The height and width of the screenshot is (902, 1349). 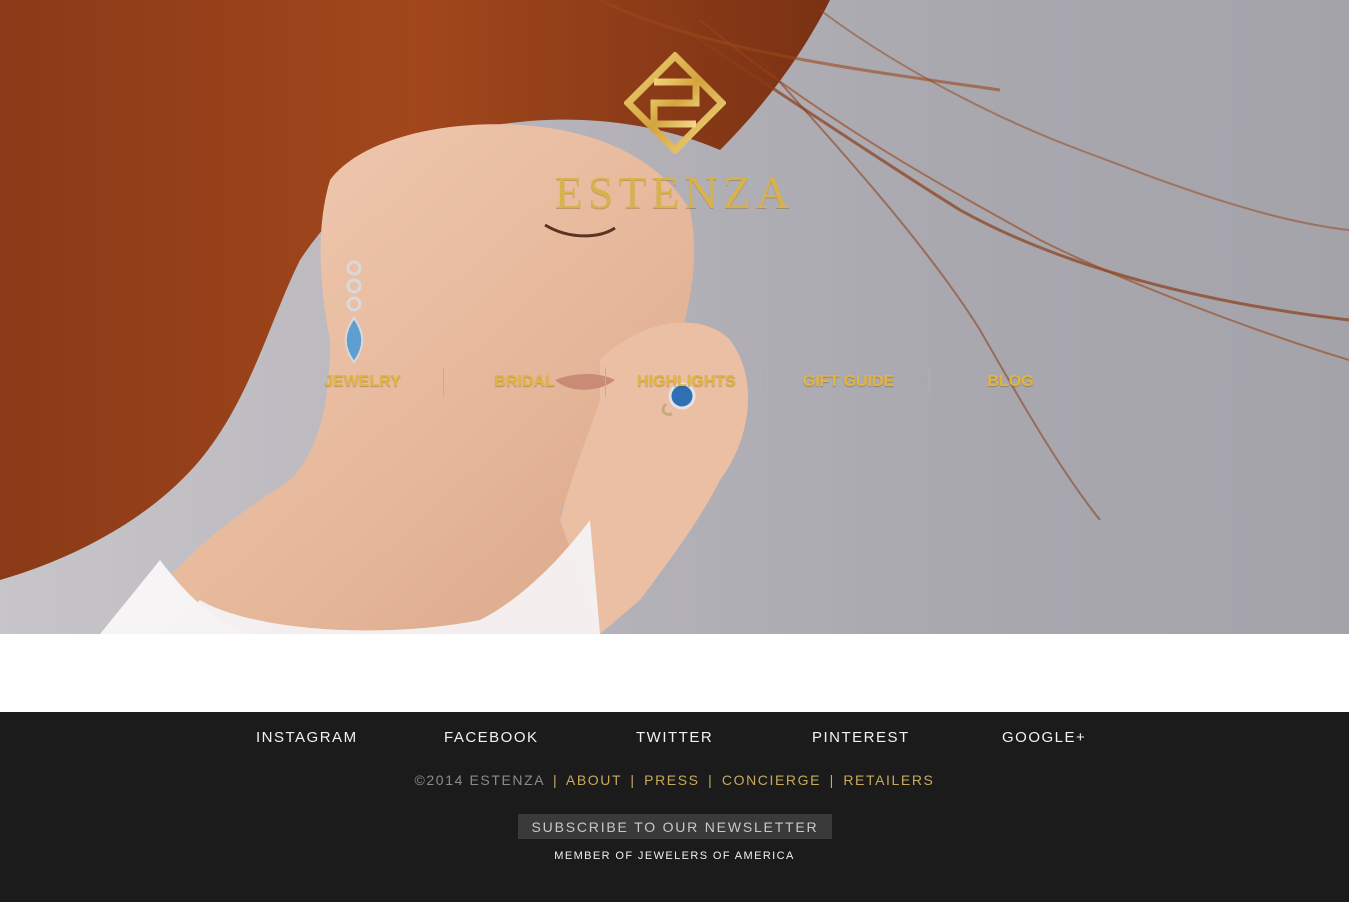 What do you see at coordinates (674, 856) in the screenshot?
I see `membership-text: MEMBER OF JEWELERS OF AMERICA` at bounding box center [674, 856].